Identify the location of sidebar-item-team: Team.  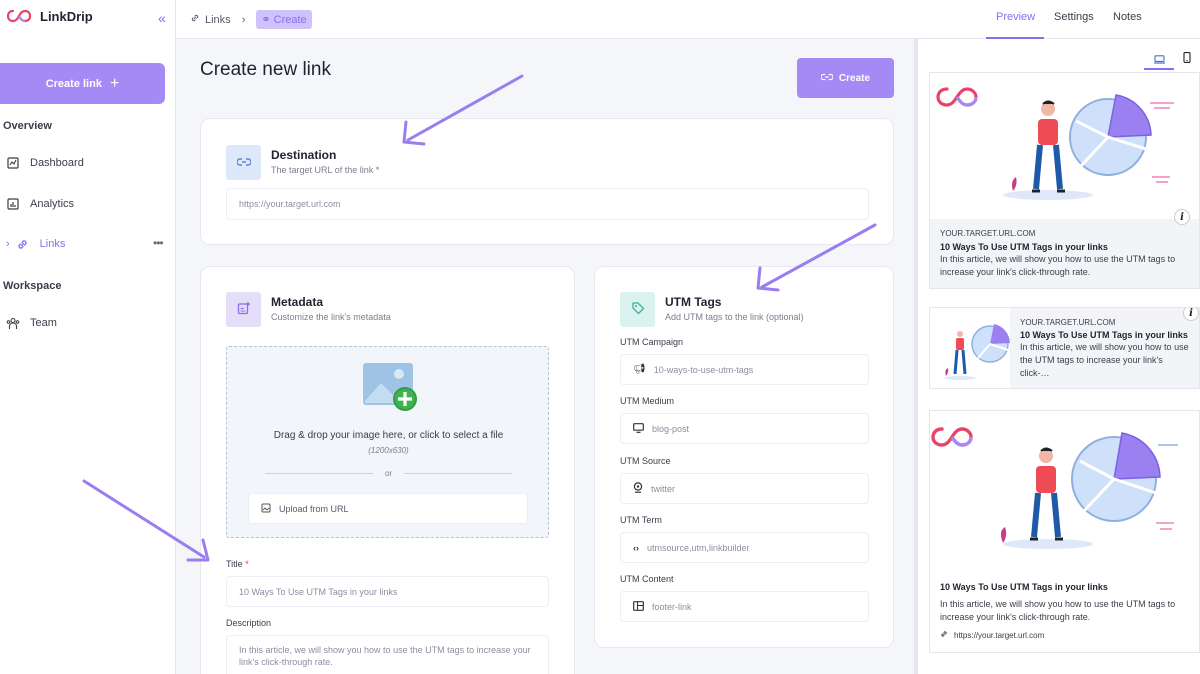
(31, 323).